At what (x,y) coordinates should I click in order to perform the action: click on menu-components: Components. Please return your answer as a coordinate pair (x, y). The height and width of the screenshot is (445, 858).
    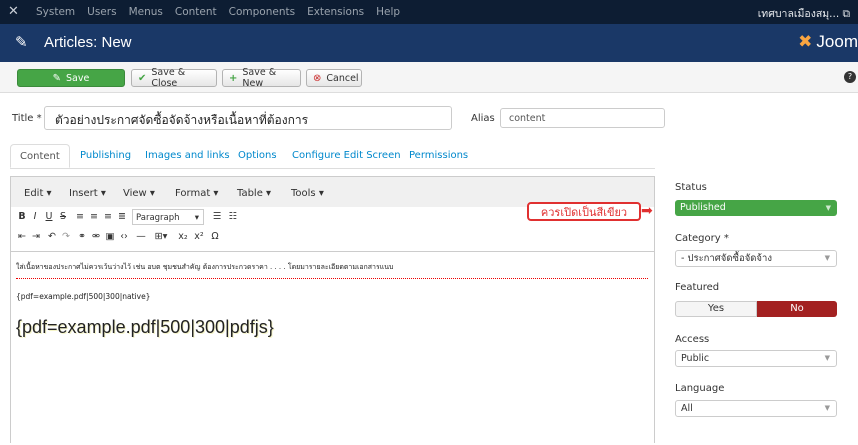
    Looking at the image, I should click on (262, 12).